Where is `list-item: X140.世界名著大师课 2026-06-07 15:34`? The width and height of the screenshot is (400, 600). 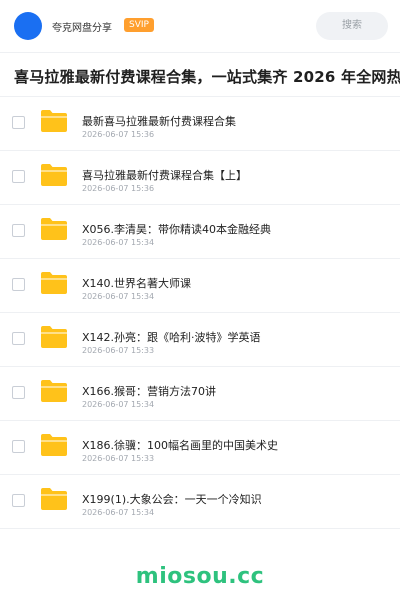
list-item: X140.世界名著大师课 2026-06-07 15:34 is located at coordinates (200, 286).